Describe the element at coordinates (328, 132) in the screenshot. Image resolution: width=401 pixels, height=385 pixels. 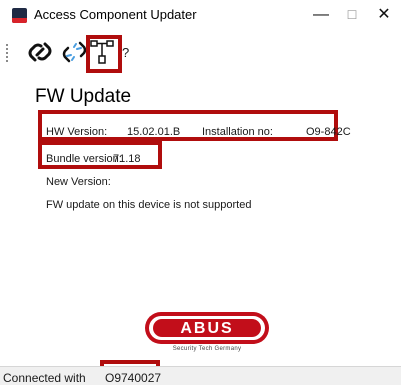
I see `installation-no-value: O9-842C` at that location.